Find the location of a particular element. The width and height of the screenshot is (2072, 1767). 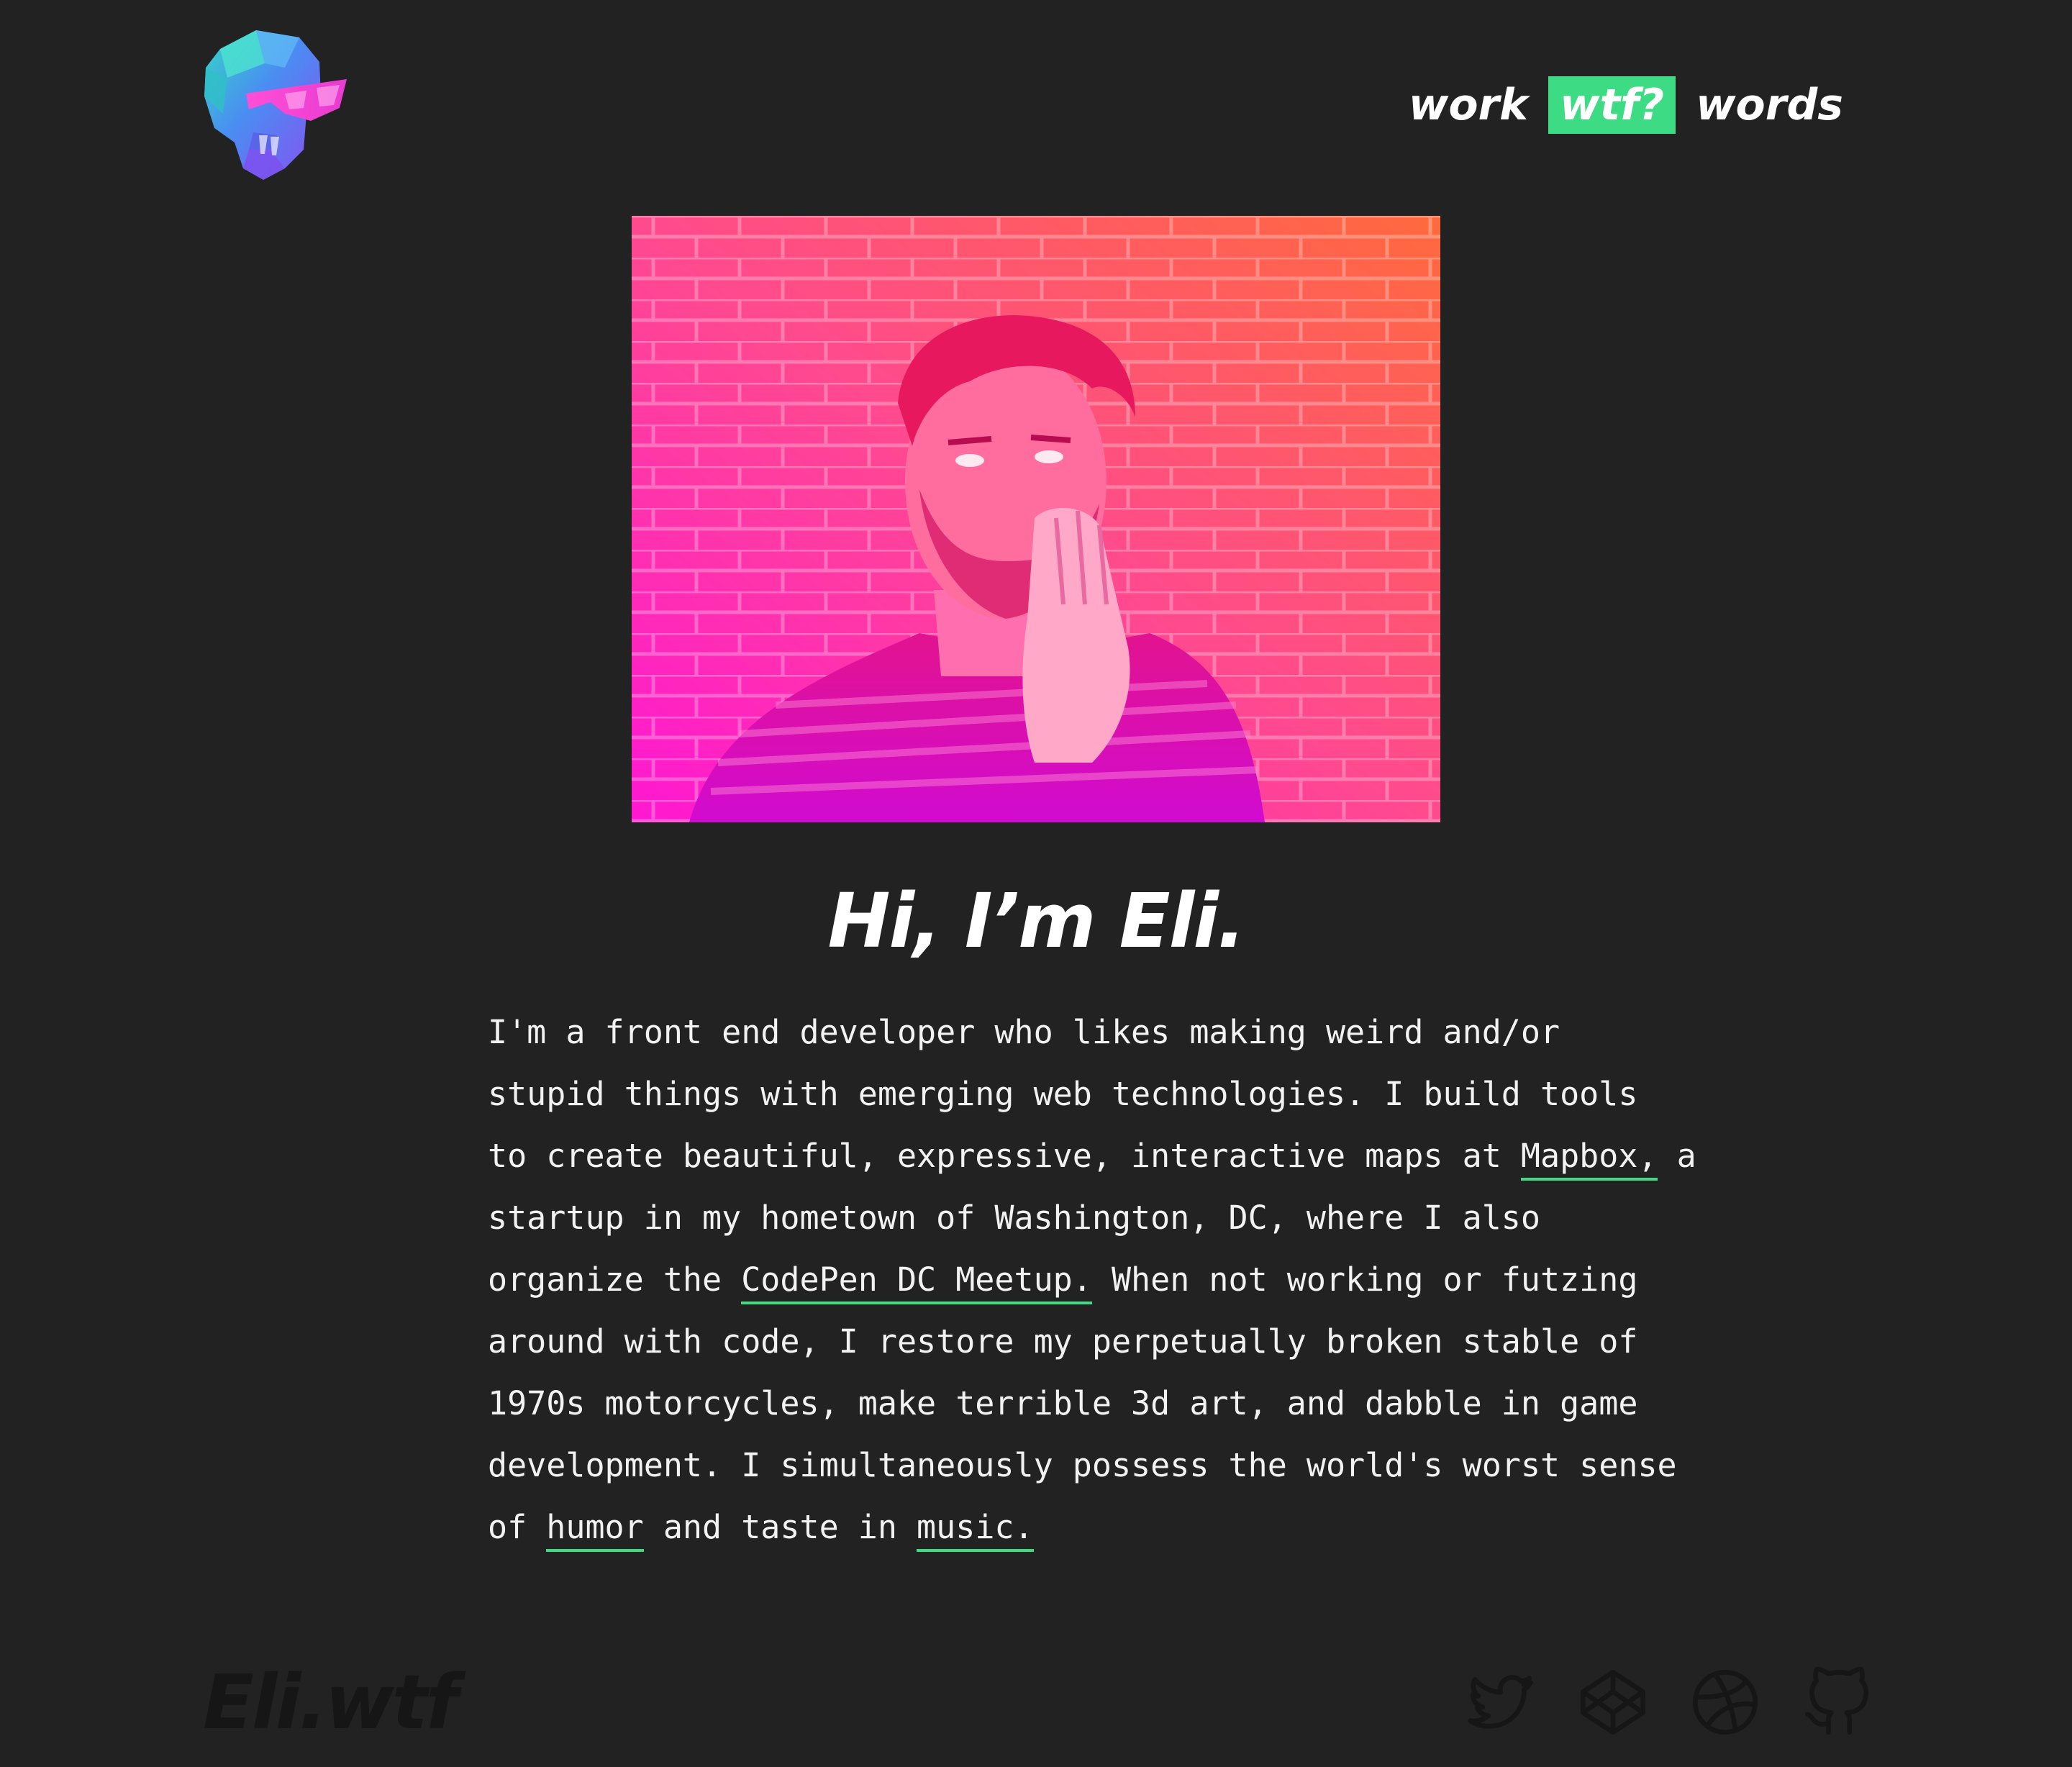

footer-wordmark-link: Eli.wtf is located at coordinates (330, 1702).